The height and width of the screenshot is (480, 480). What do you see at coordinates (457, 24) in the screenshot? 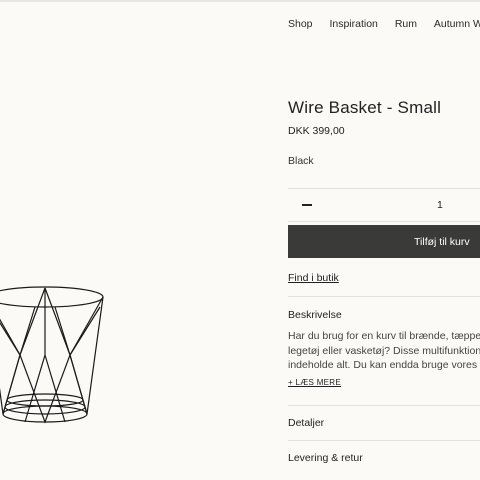
I see `nav-item-autumn-winter: Autumn Winter` at bounding box center [457, 24].